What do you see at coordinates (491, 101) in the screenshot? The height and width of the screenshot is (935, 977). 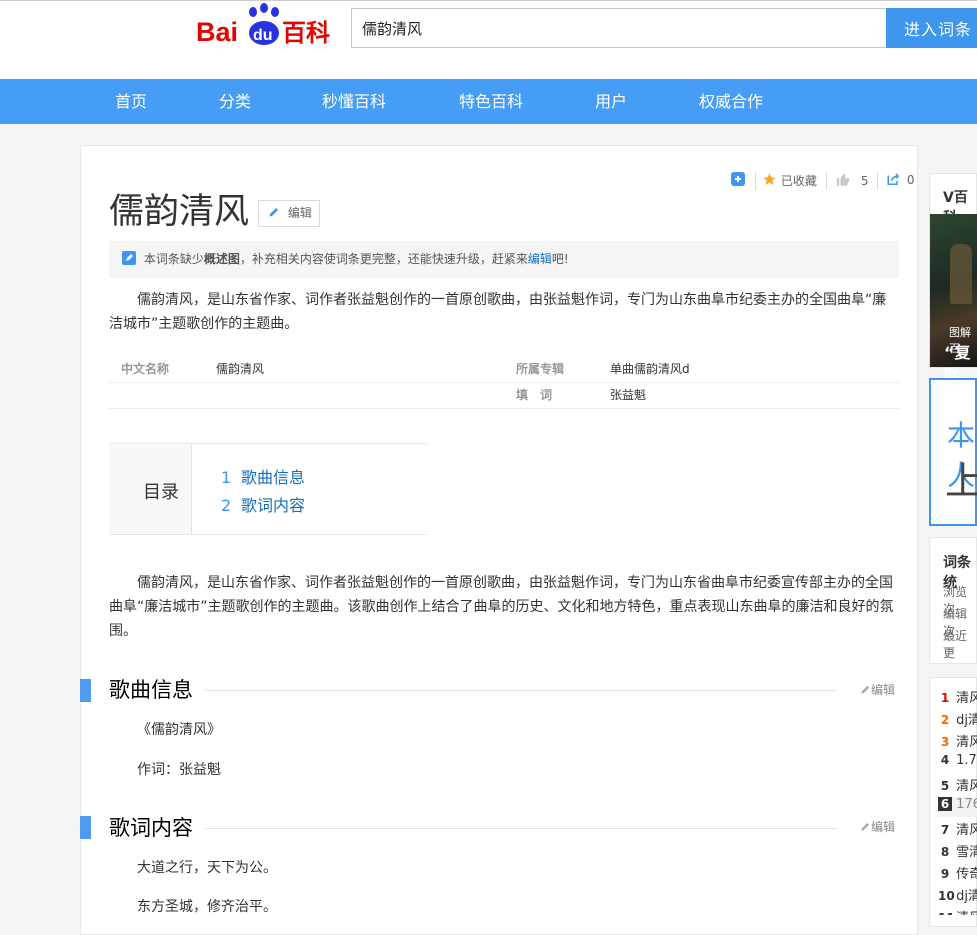 I see `nav-item-featured: 特色百科` at bounding box center [491, 101].